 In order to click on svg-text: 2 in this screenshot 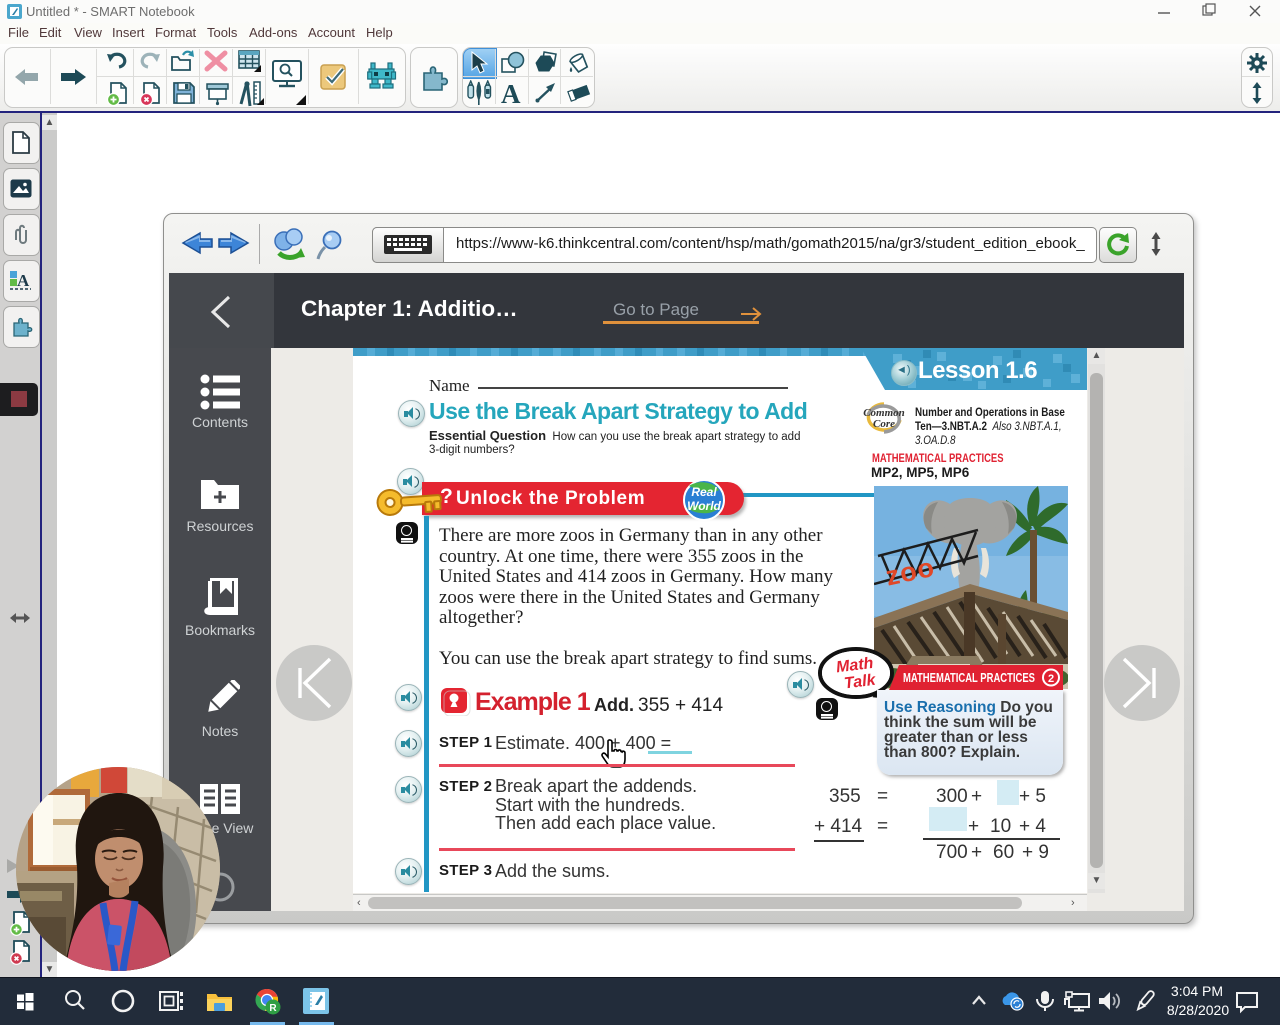, I will do `click(1051, 679)`.